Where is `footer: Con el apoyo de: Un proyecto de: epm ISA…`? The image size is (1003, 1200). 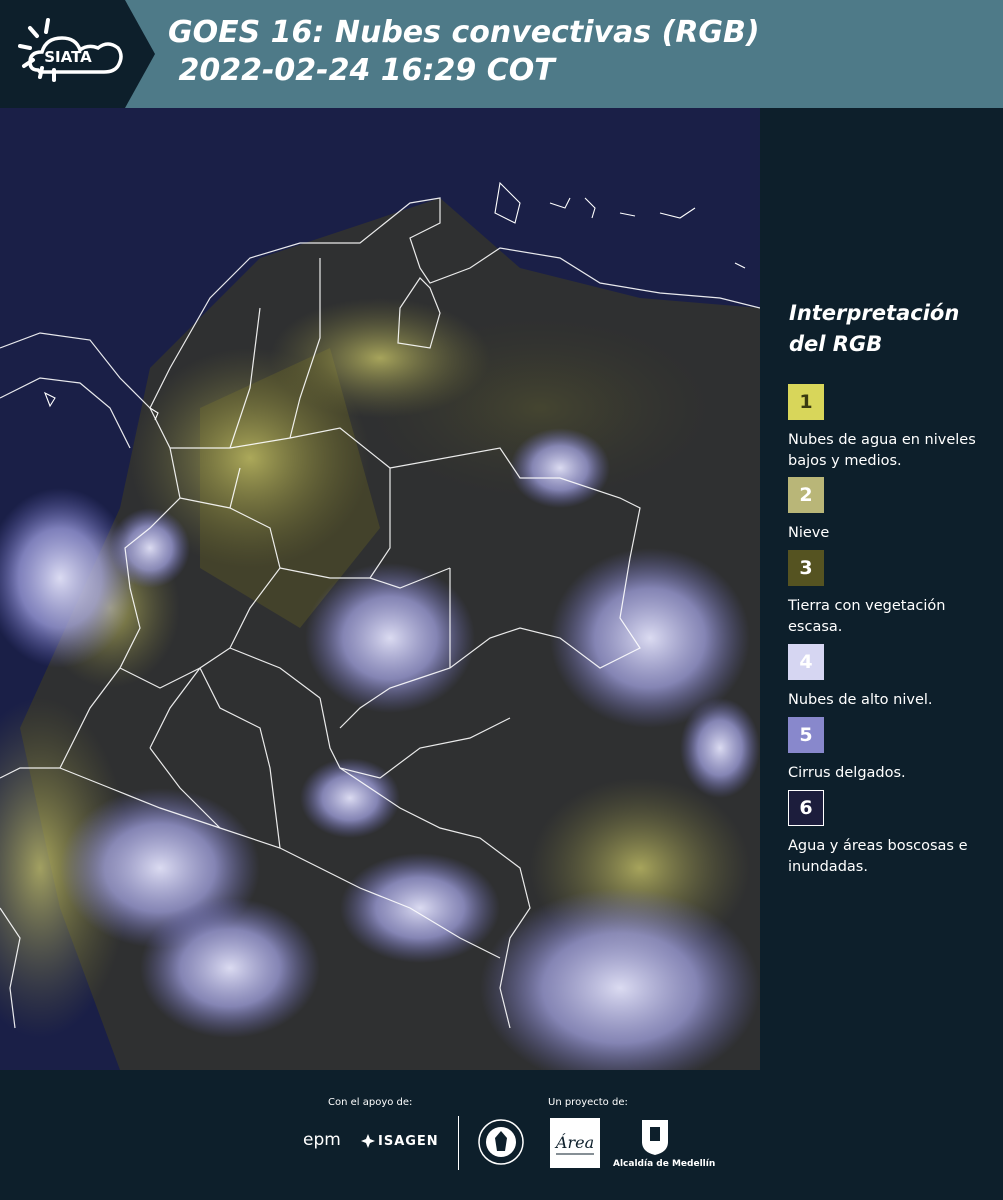
footer: Con el apoyo de: Un proyecto de: epm ISA… is located at coordinates (501, 1135).